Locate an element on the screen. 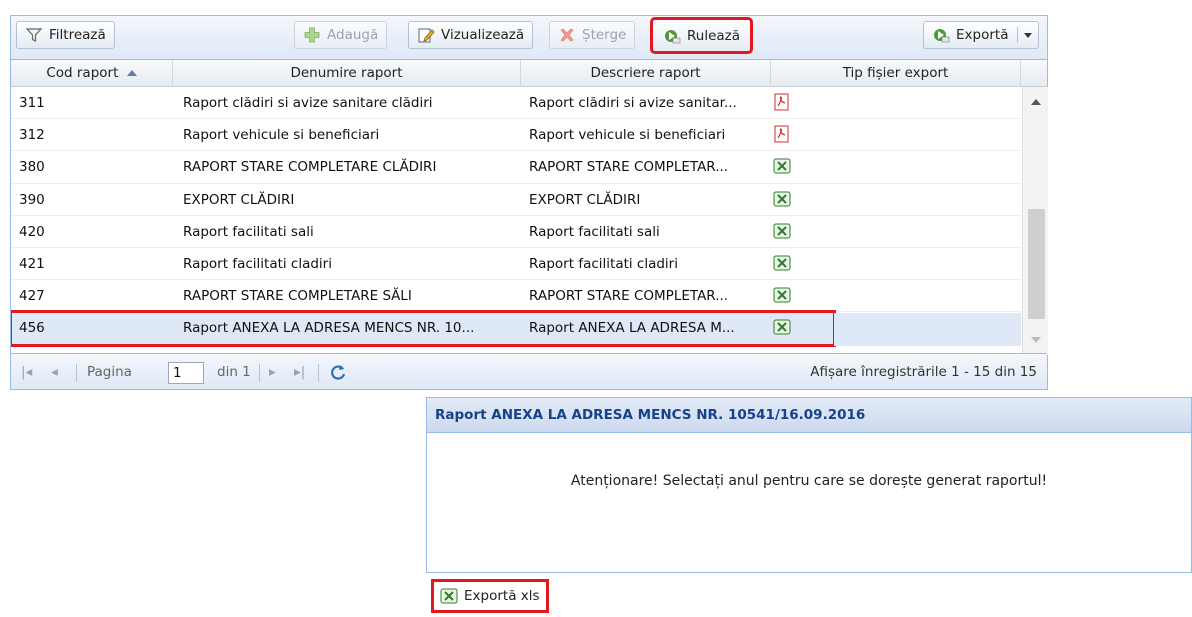  delete-button: Șterge is located at coordinates (592, 35).